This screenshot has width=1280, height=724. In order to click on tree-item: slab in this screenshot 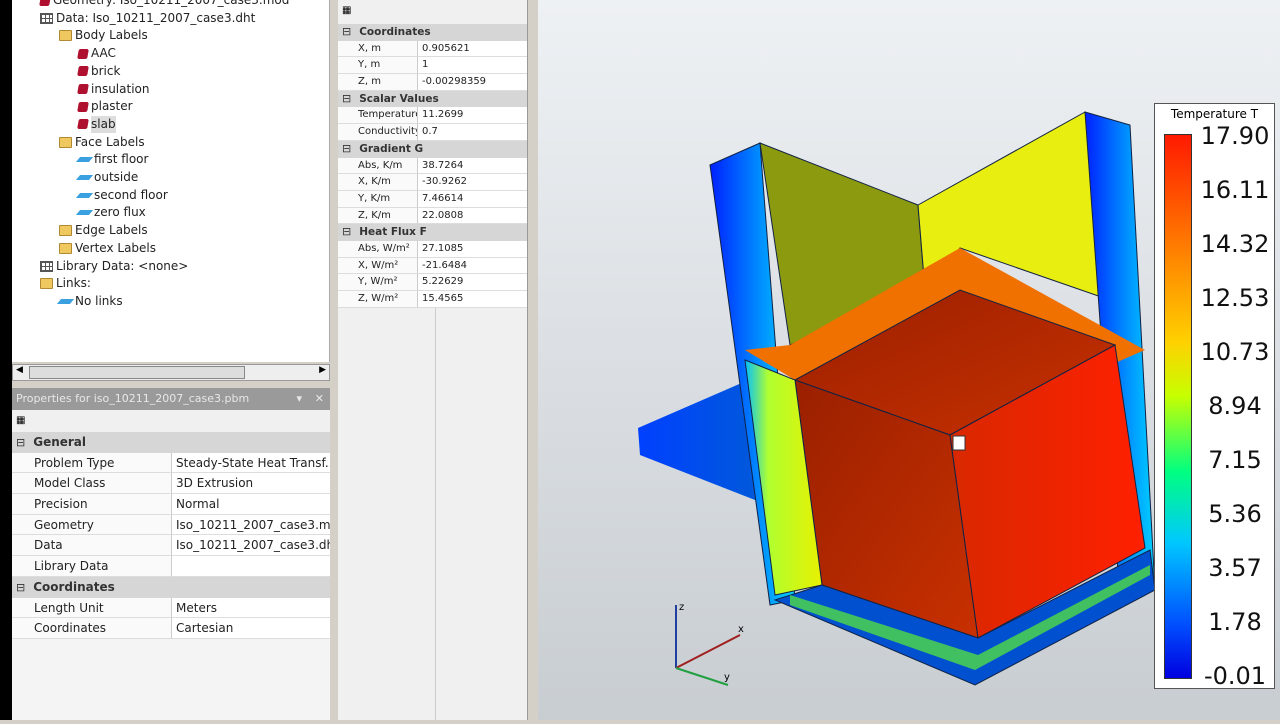, I will do `click(96, 124)`.